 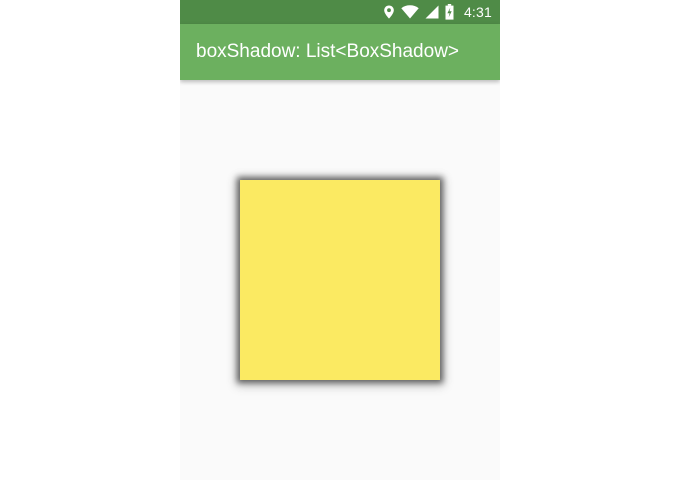 I want to click on wifi-icon, so click(x=410, y=12).